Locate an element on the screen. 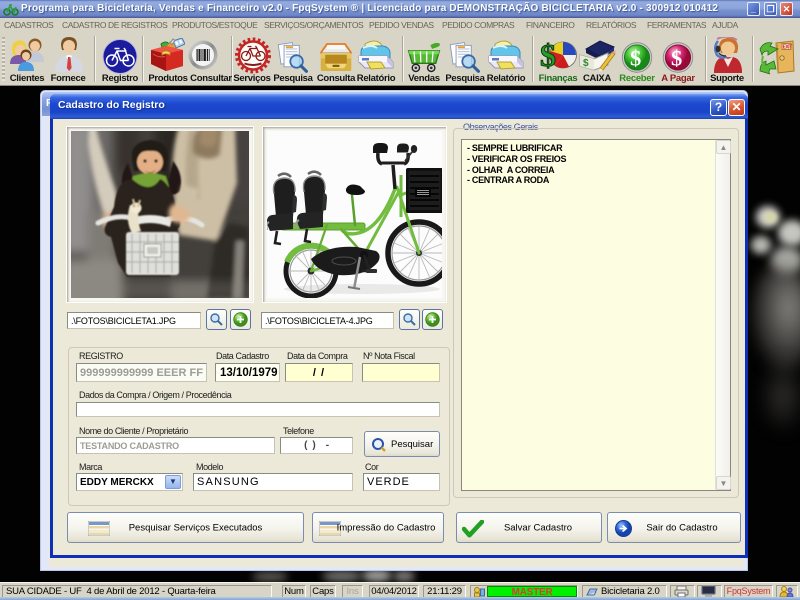 The image size is (800, 600). svg-text: EXIT is located at coordinates (788, 48).